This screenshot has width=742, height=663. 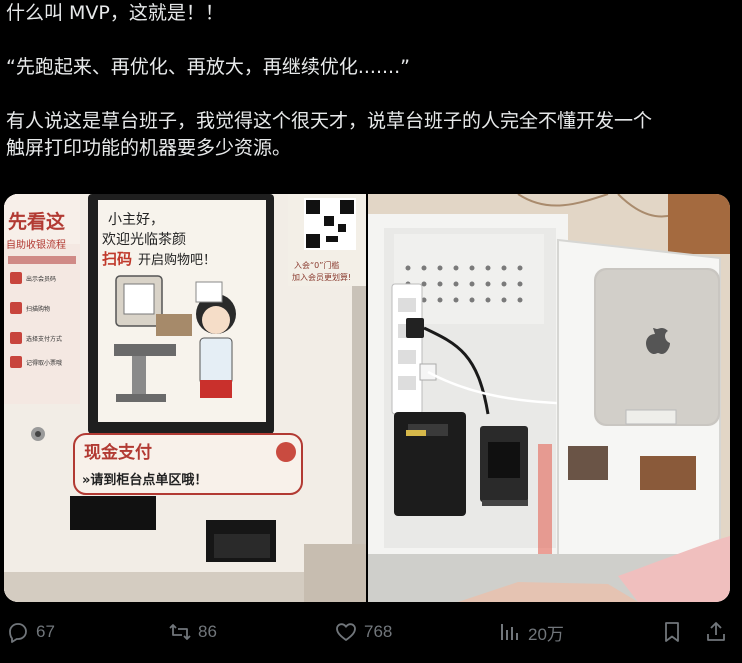 I want to click on poster-step-2: 扫描购物, so click(x=38, y=309).